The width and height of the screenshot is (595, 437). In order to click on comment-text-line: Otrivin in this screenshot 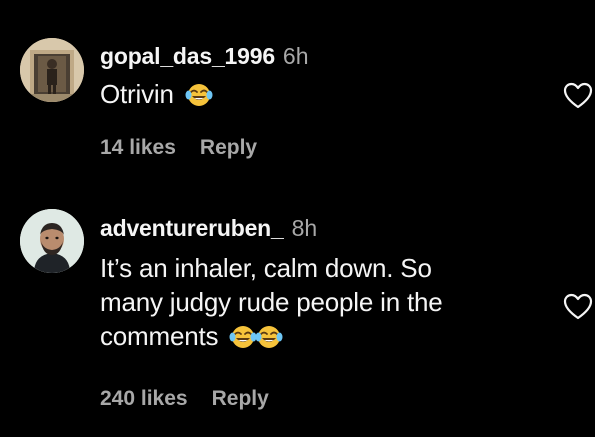, I will do `click(137, 94)`.